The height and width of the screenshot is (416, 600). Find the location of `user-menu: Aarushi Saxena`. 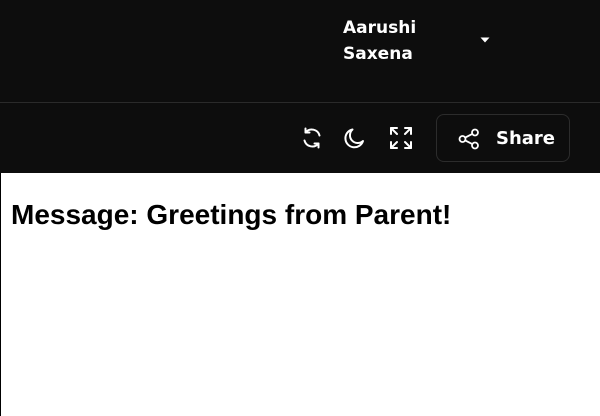

user-menu: Aarushi Saxena is located at coordinates (423, 41).